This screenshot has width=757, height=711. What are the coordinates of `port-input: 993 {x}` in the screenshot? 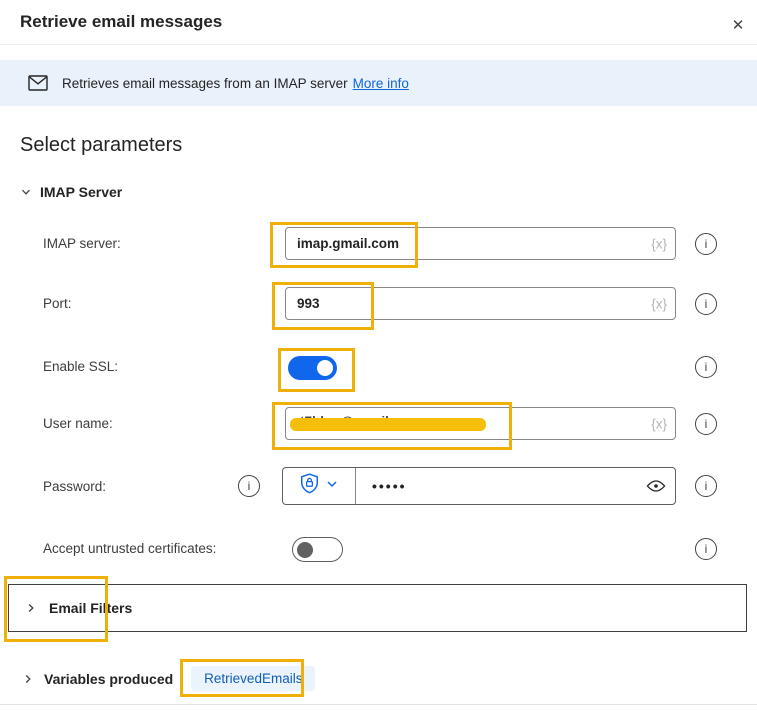 It's located at (480, 303).